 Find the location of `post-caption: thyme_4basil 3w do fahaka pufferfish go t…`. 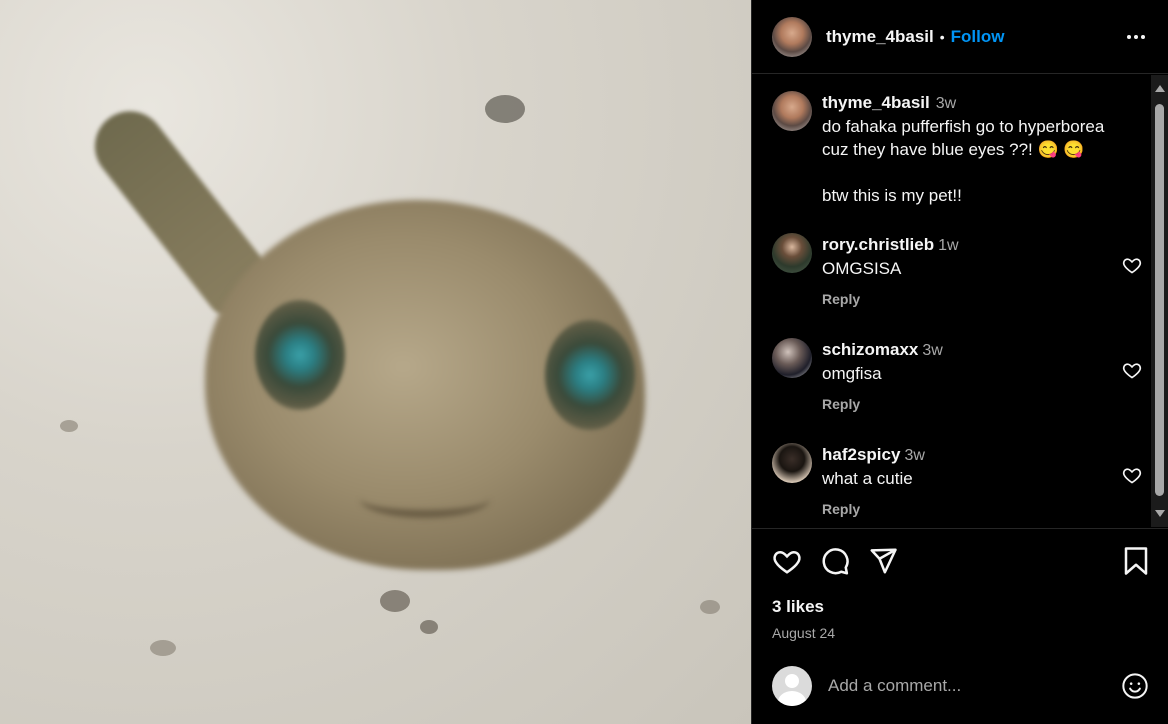

post-caption: thyme_4basil 3w do fahaka pufferfish go t… is located at coordinates (952, 149).